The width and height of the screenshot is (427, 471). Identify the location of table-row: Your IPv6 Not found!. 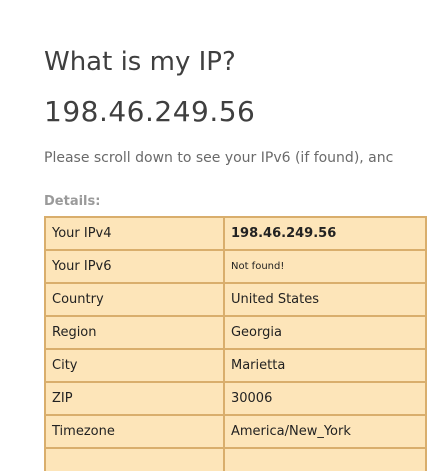
(235, 266).